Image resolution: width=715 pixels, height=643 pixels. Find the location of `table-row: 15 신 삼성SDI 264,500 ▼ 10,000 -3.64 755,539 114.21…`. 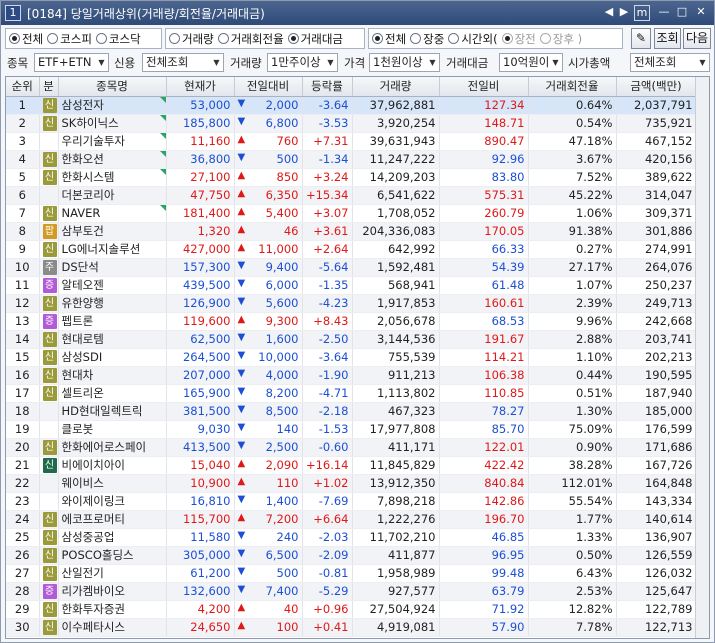

table-row: 15 신 삼성SDI 264,500 ▼ 10,000 -3.64 755,539 114.21… is located at coordinates (351, 357).